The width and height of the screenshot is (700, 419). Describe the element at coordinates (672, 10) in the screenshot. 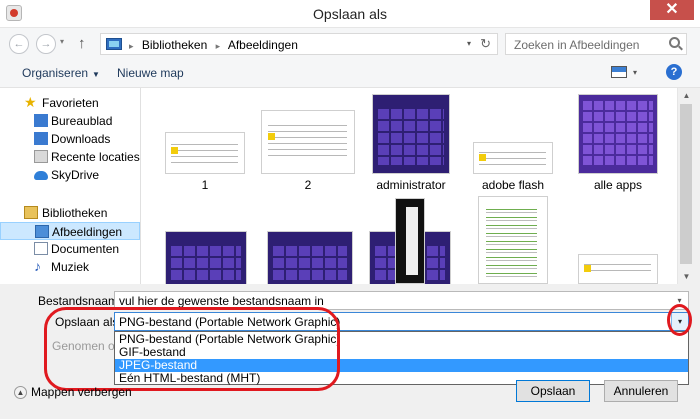

I see `close-button: ✕` at that location.